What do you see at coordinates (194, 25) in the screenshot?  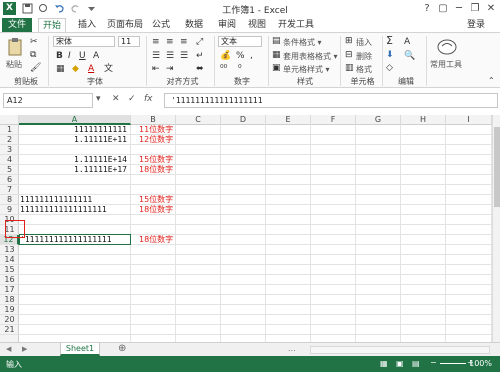 I see `tab-data: 数据` at bounding box center [194, 25].